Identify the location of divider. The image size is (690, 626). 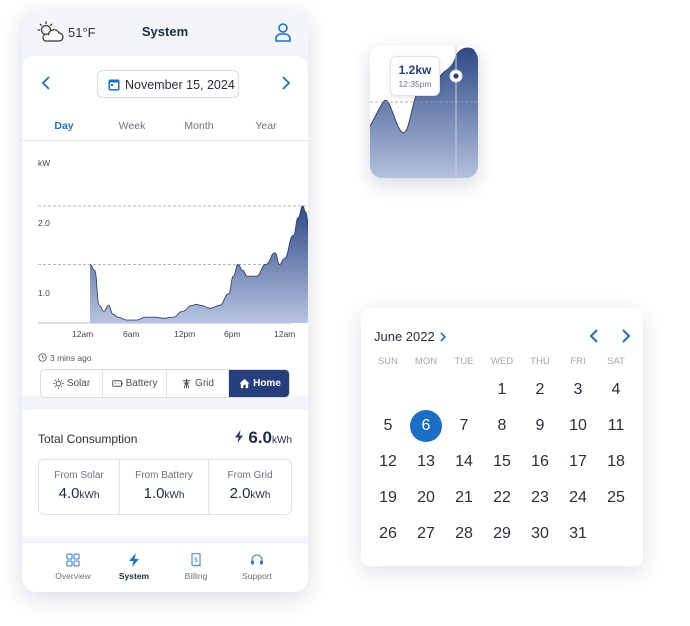
(165, 140).